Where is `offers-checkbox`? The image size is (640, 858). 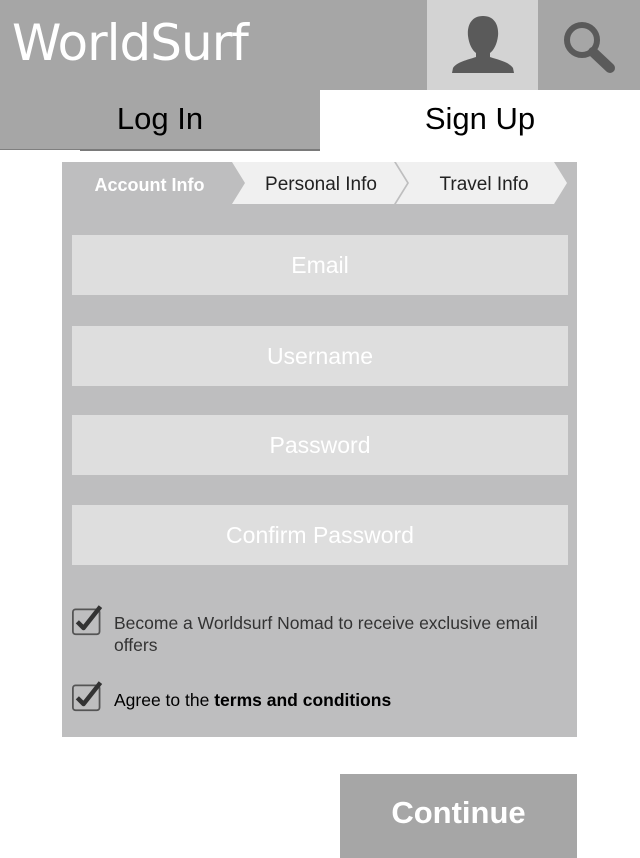
offers-checkbox is located at coordinates (88, 620).